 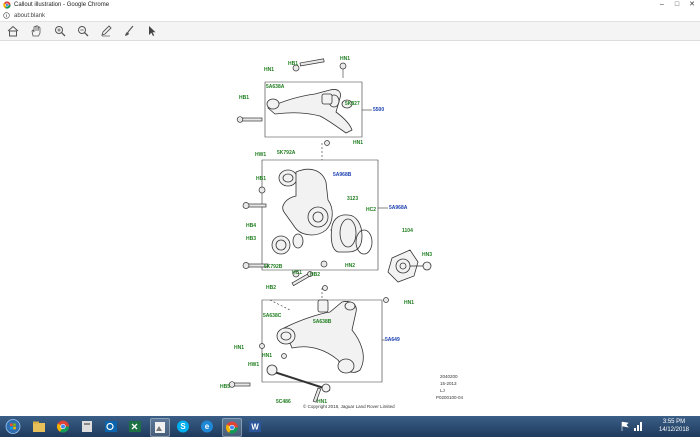 What do you see at coordinates (450, 397) in the screenshot?
I see `info-line-4: P0200100-04` at bounding box center [450, 397].